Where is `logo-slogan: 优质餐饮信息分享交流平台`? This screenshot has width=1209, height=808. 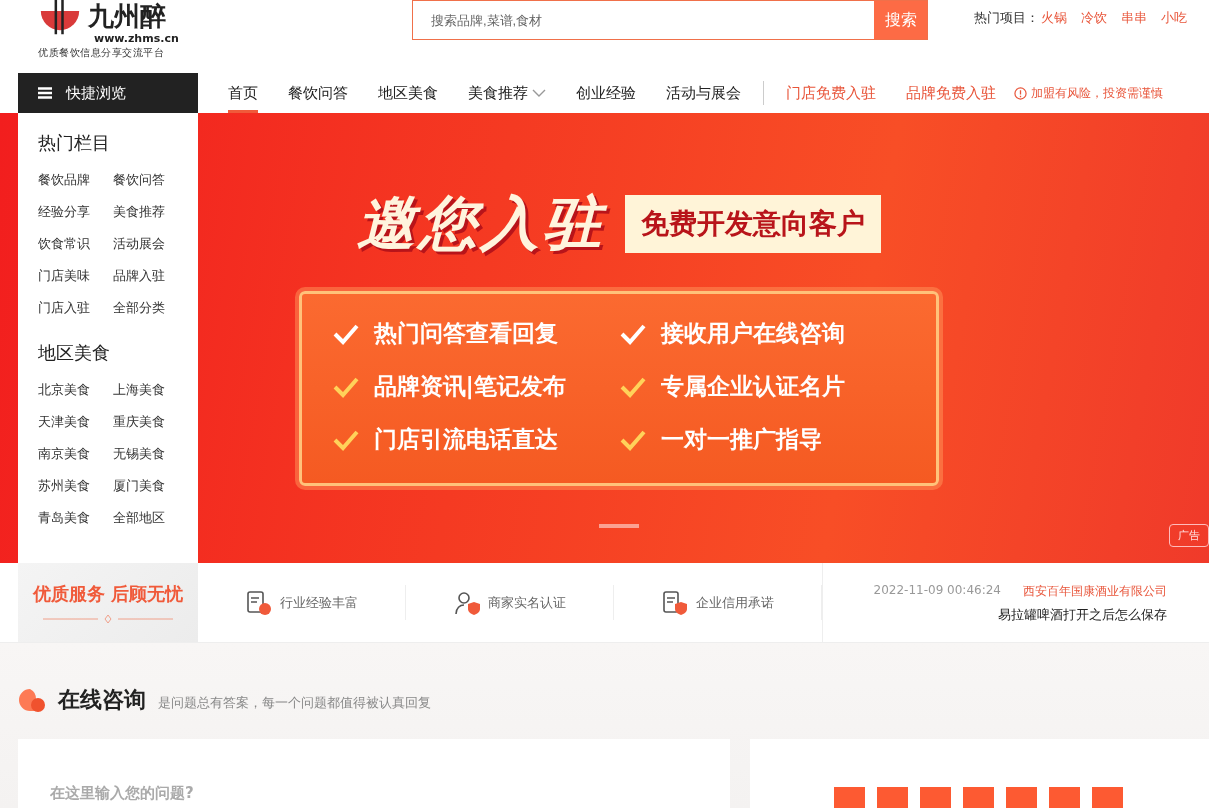 logo-slogan: 优质餐饮信息分享交流平台 is located at coordinates (101, 53).